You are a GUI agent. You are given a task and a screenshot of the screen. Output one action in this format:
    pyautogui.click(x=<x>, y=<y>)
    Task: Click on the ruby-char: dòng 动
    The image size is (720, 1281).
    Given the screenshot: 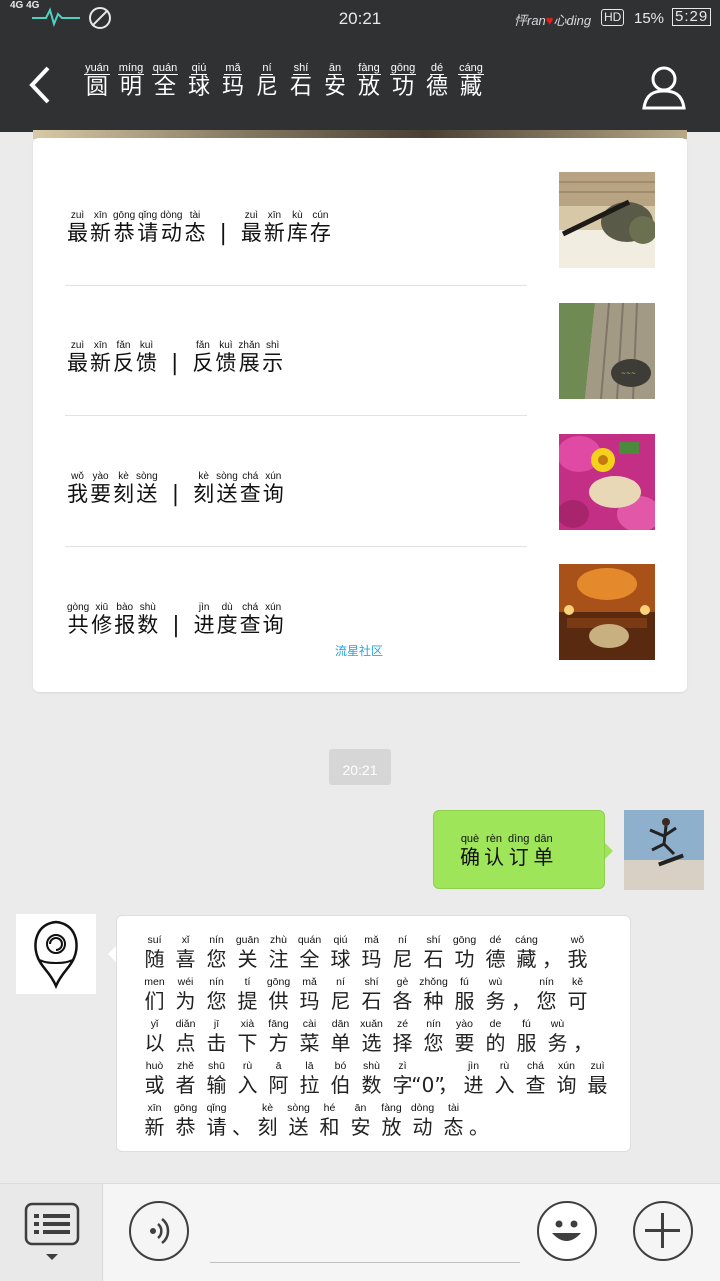 What is the action you would take?
    pyautogui.click(x=171, y=228)
    